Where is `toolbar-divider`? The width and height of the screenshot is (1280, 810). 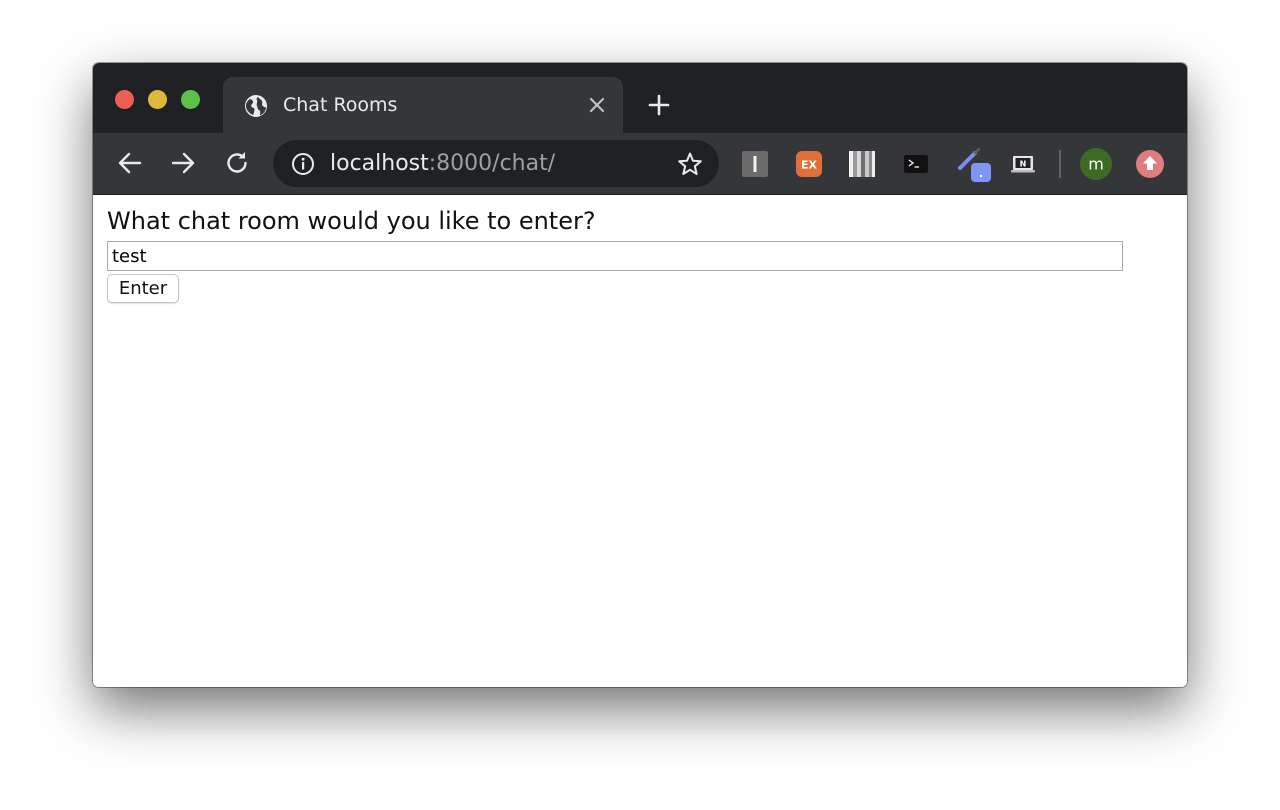
toolbar-divider is located at coordinates (1060, 164).